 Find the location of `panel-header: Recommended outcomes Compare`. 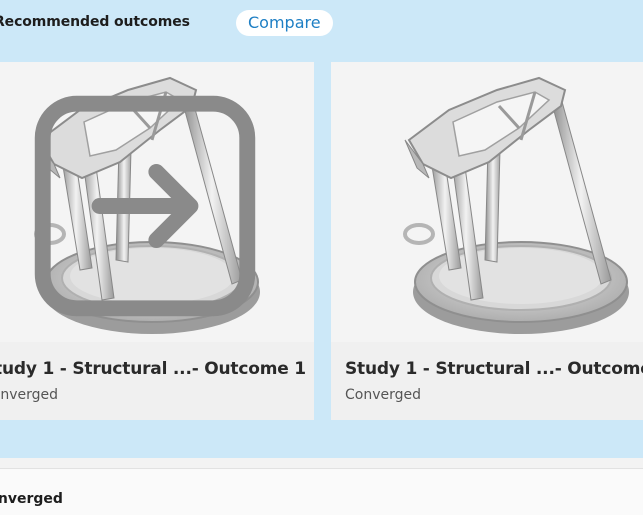

panel-header: Recommended outcomes Compare is located at coordinates (321, 23).